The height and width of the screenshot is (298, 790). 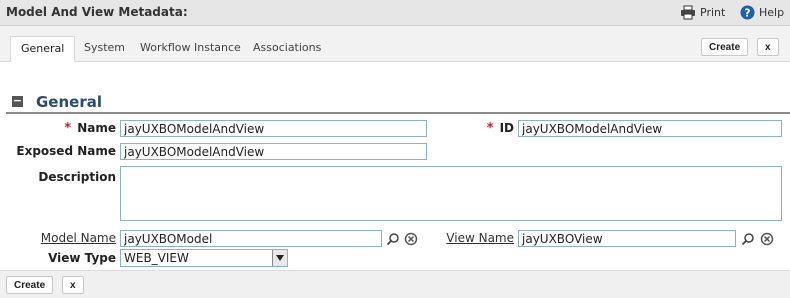 I want to click on name-label: * Name, so click(x=90, y=128).